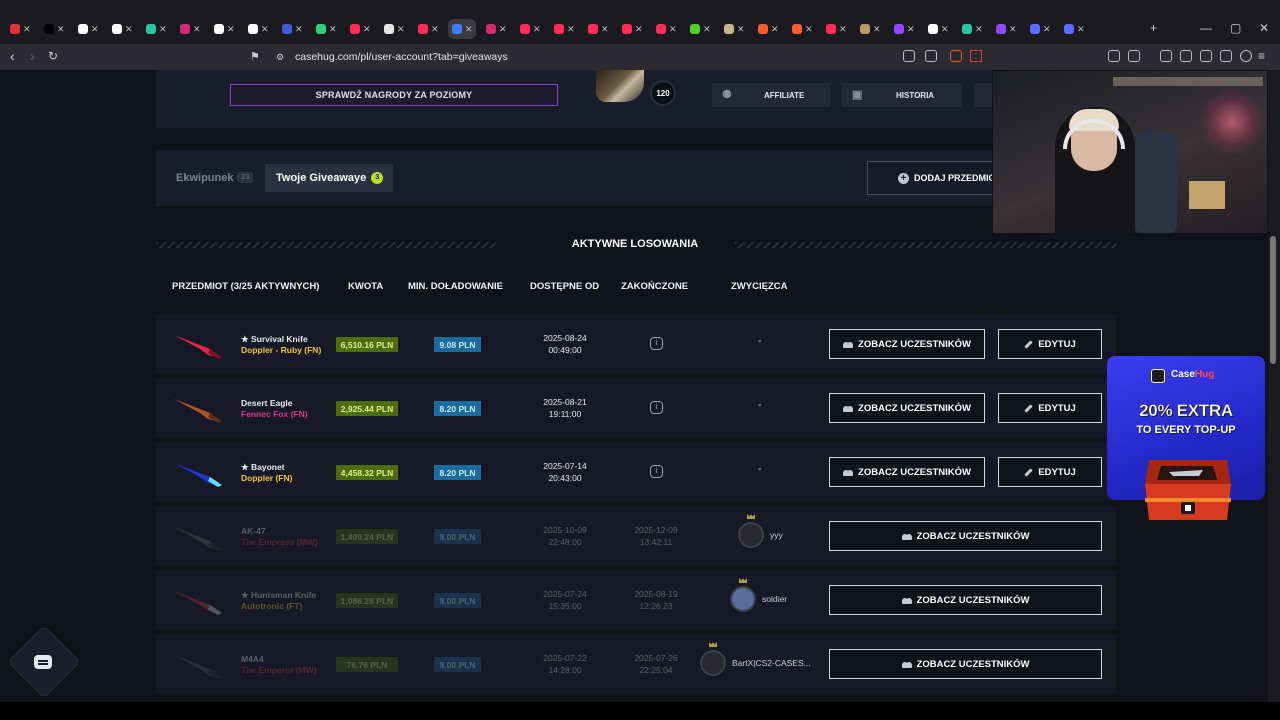  I want to click on sidebar-icon, so click(1186, 56).